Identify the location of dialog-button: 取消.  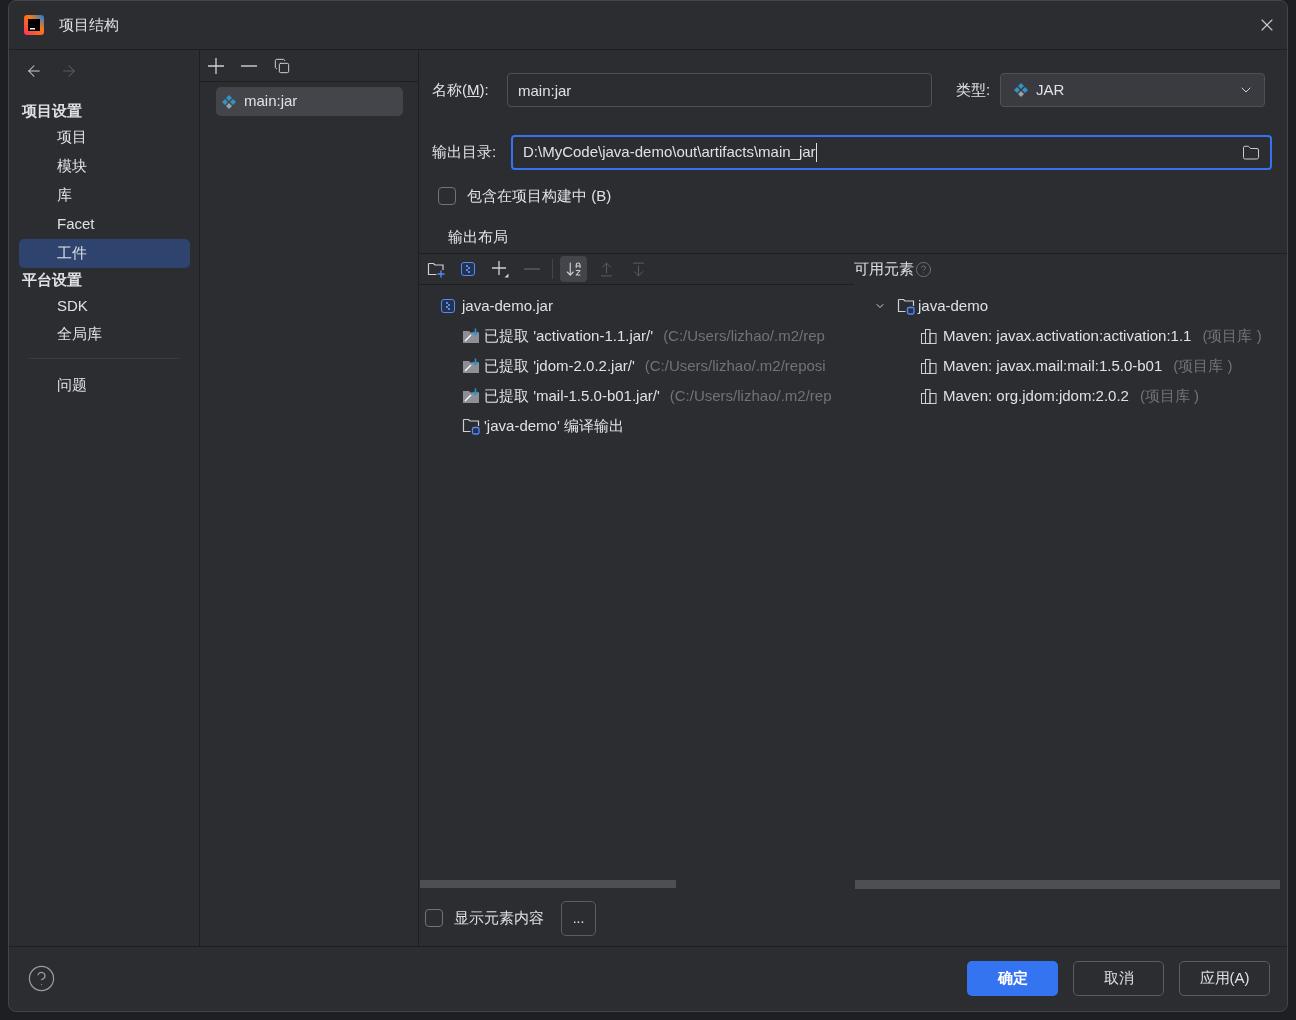
(1118, 978).